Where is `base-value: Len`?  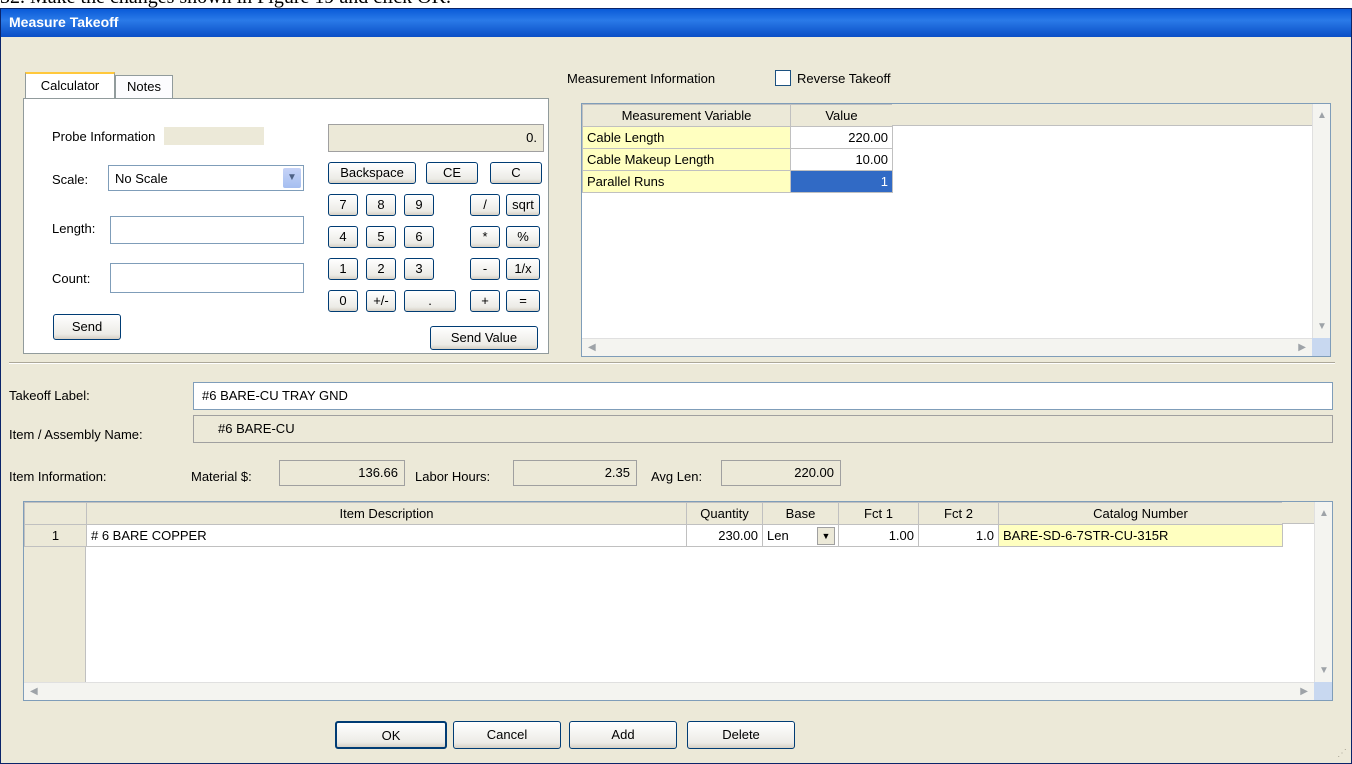
base-value: Len is located at coordinates (778, 535).